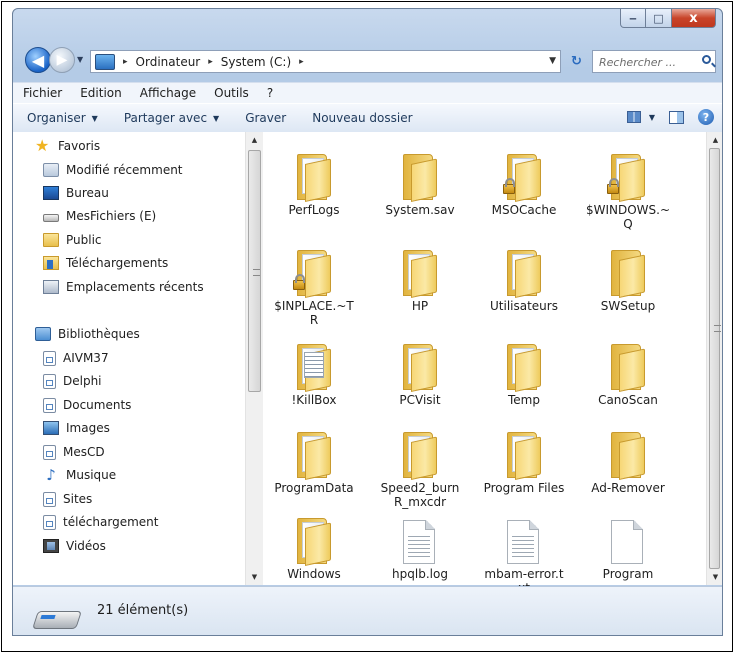 The width and height of the screenshot is (736, 655). What do you see at coordinates (694, 18) in the screenshot?
I see `close-button: x` at bounding box center [694, 18].